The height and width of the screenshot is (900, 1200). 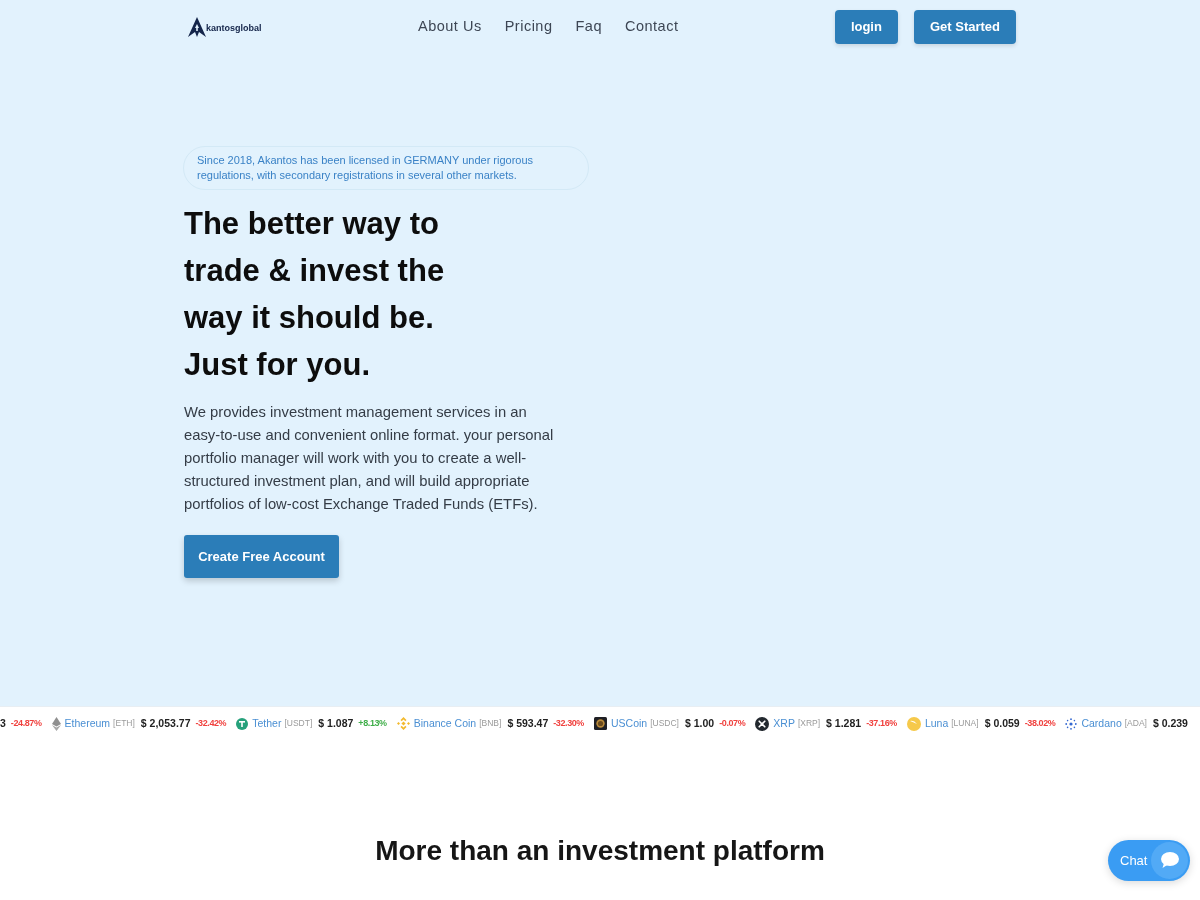 What do you see at coordinates (964, 26) in the screenshot?
I see `get-started-button: Get Started` at bounding box center [964, 26].